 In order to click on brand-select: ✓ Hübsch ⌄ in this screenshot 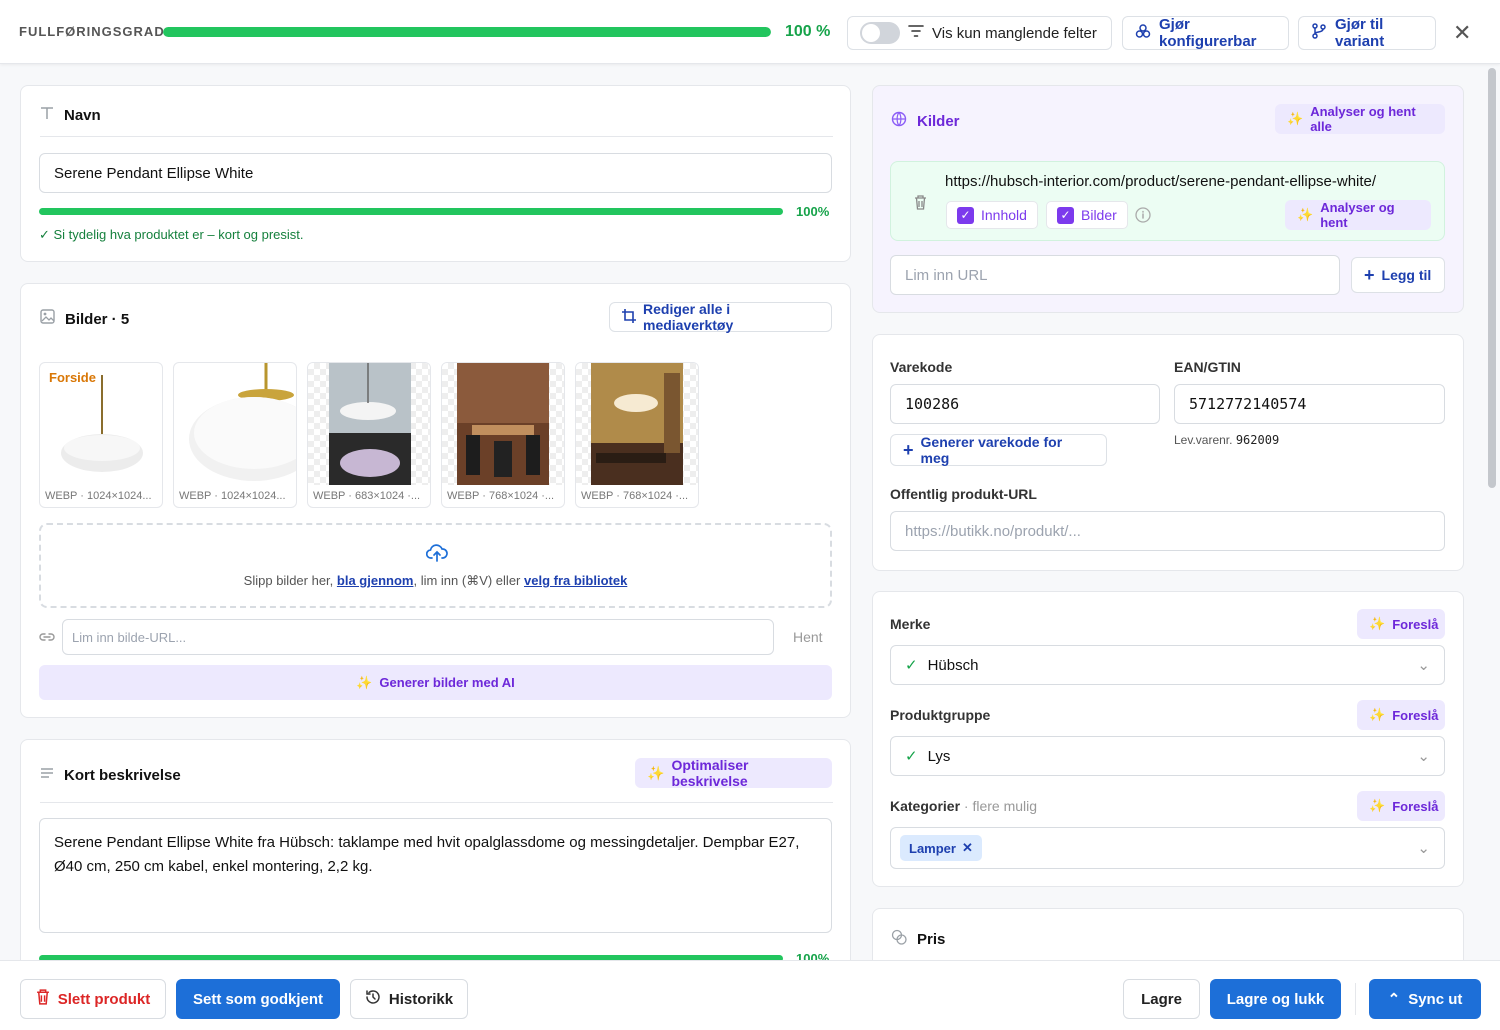, I will do `click(1167, 665)`.